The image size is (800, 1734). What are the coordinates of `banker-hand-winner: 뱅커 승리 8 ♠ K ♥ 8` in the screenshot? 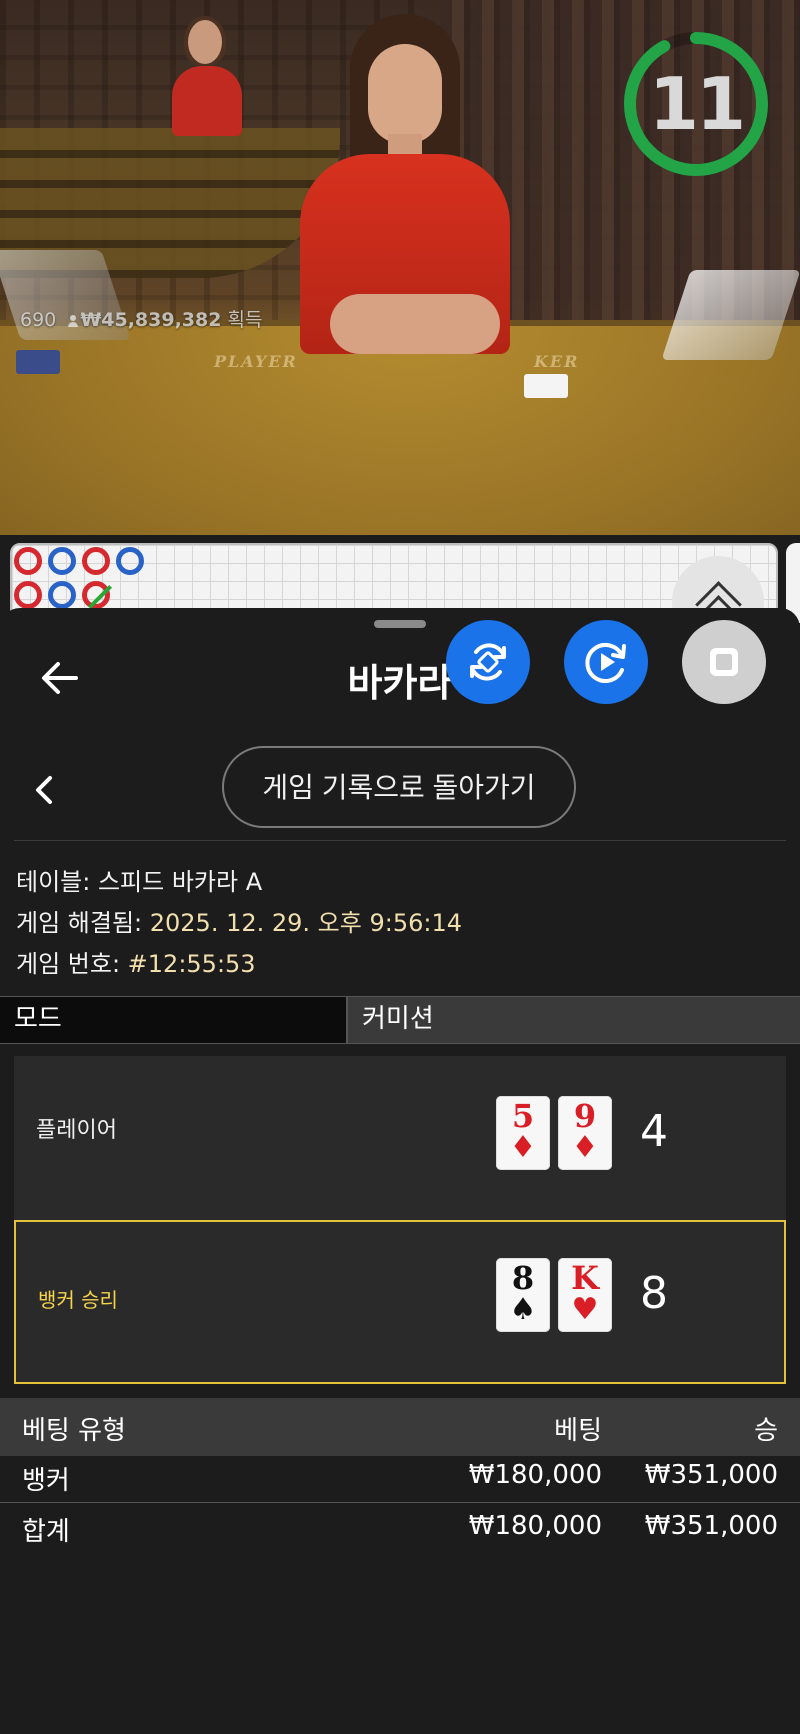 It's located at (400, 1302).